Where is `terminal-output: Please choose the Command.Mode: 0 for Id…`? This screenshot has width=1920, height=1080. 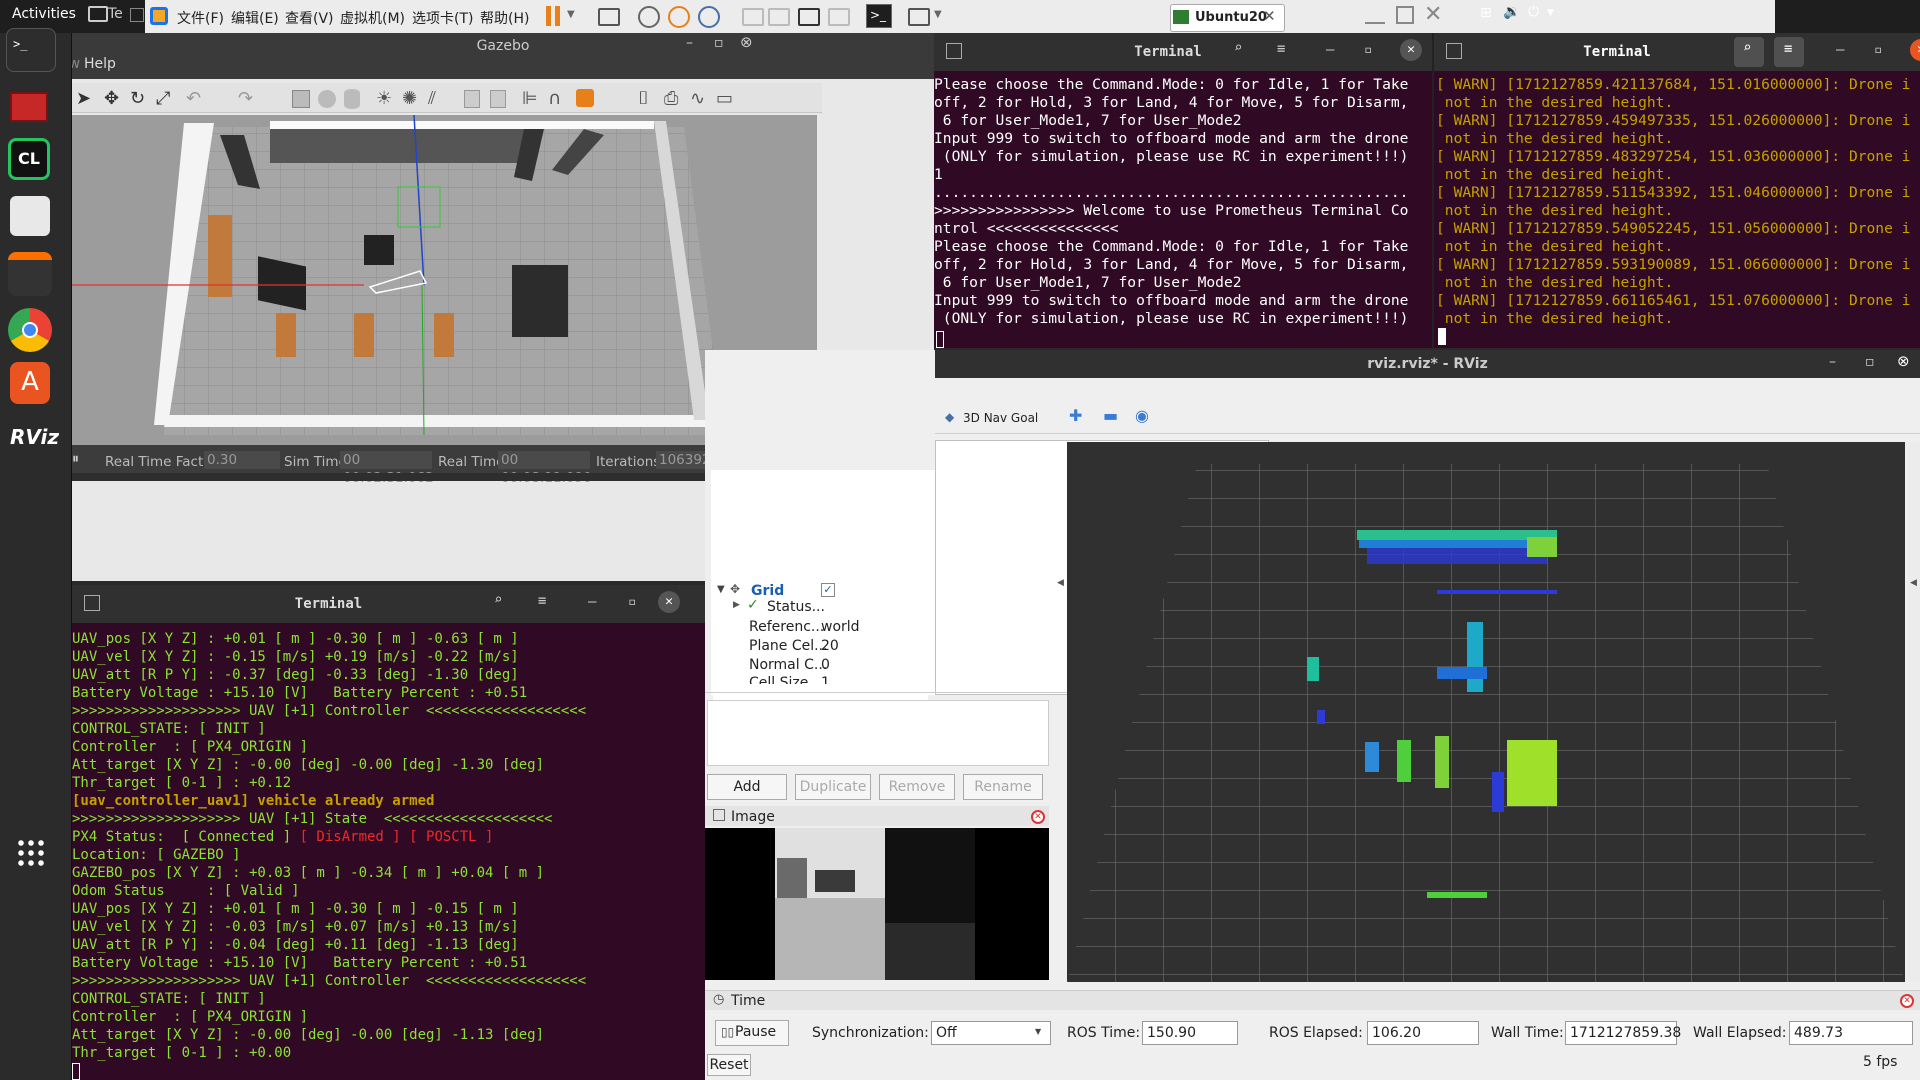 terminal-output: Please choose the Command.Mode: 0 for Id… is located at coordinates (1183, 212).